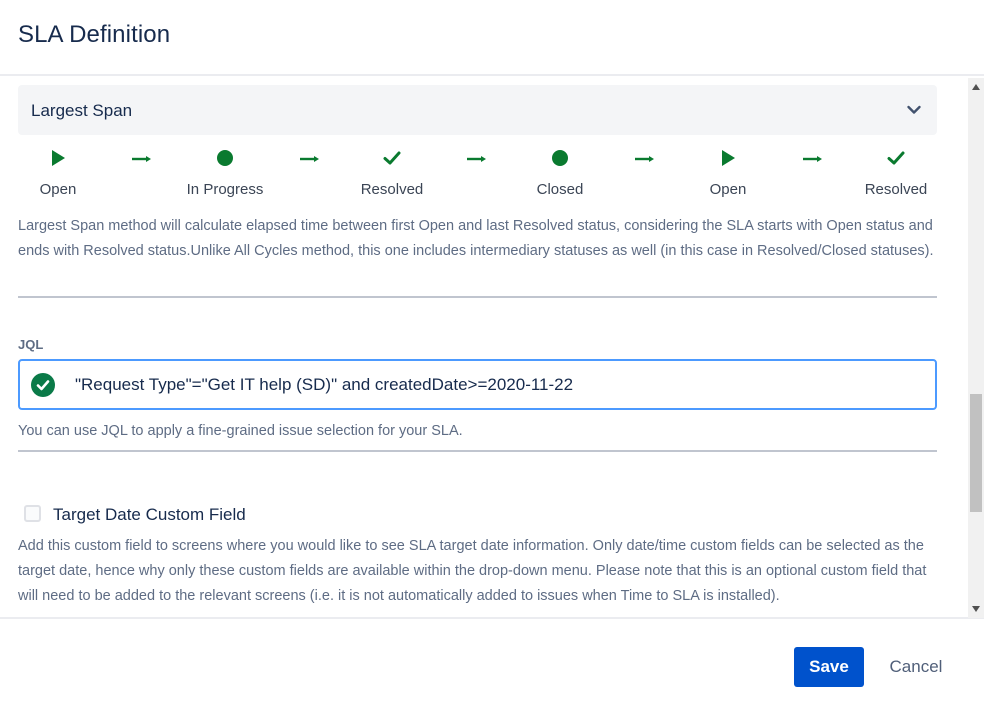 The height and width of the screenshot is (707, 984). What do you see at coordinates (976, 348) in the screenshot?
I see `scrollbar` at bounding box center [976, 348].